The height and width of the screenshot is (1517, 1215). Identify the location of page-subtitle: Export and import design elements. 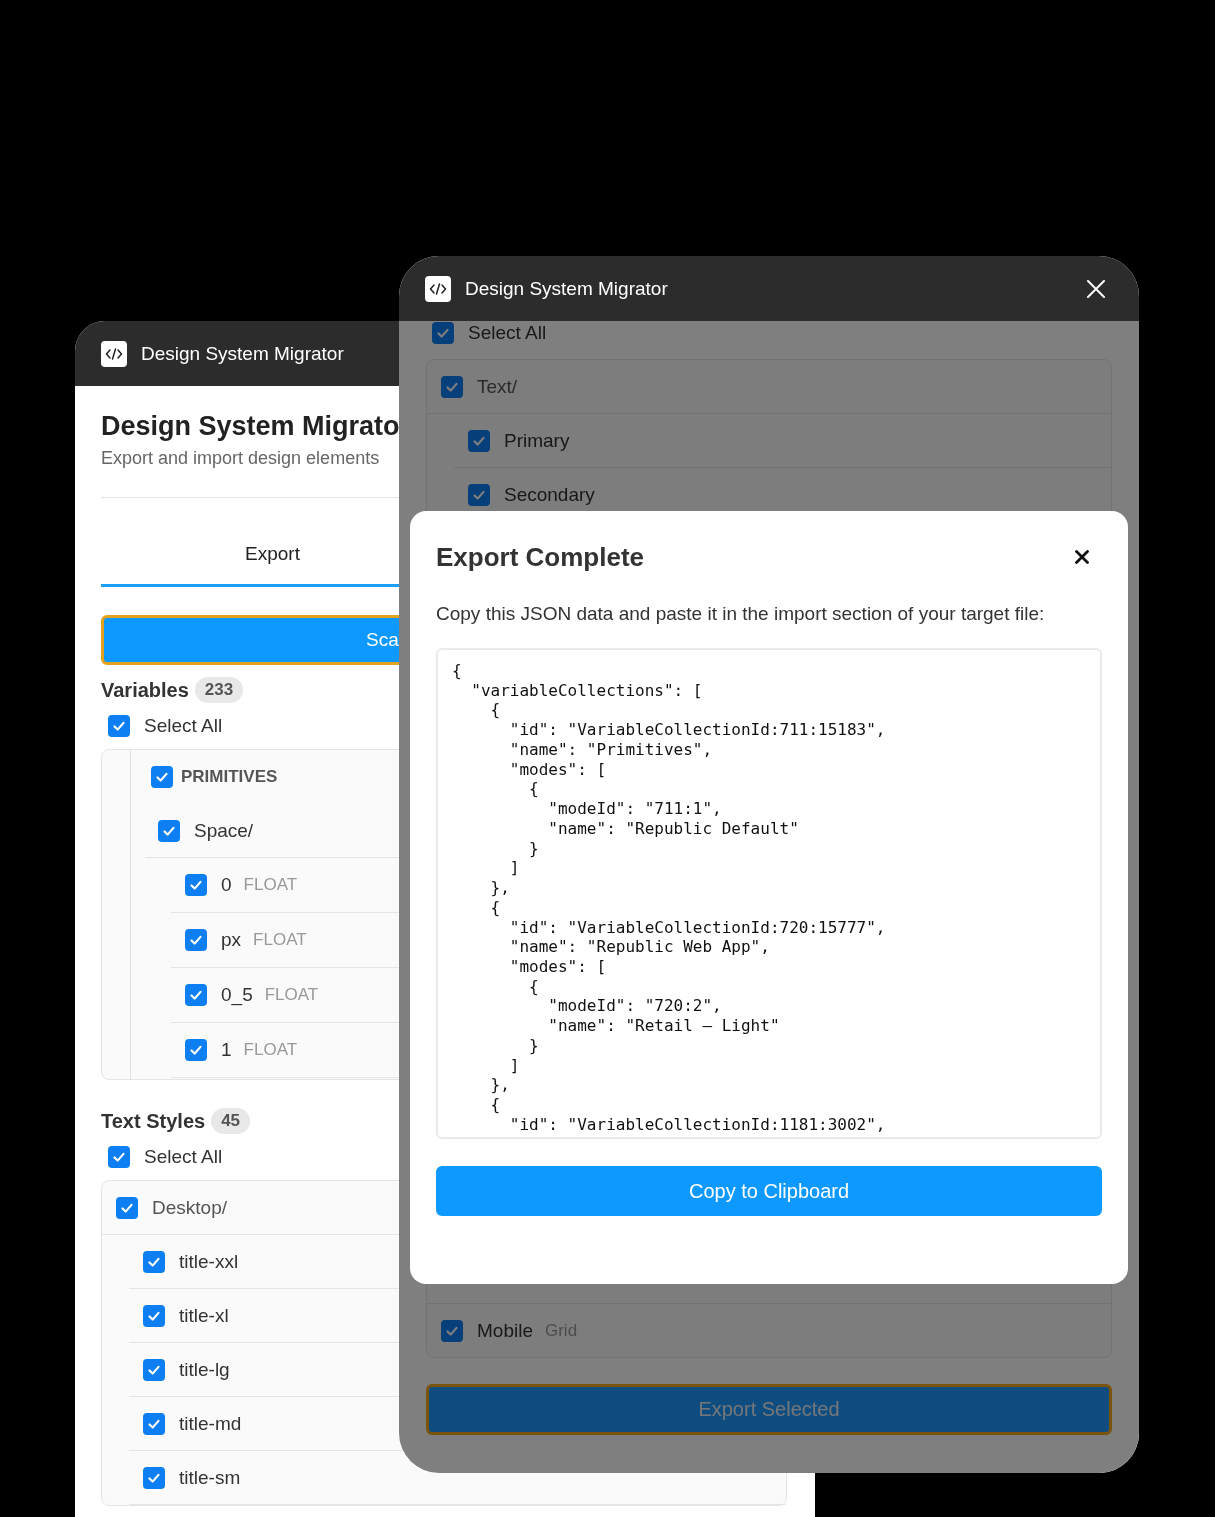
(240, 458).